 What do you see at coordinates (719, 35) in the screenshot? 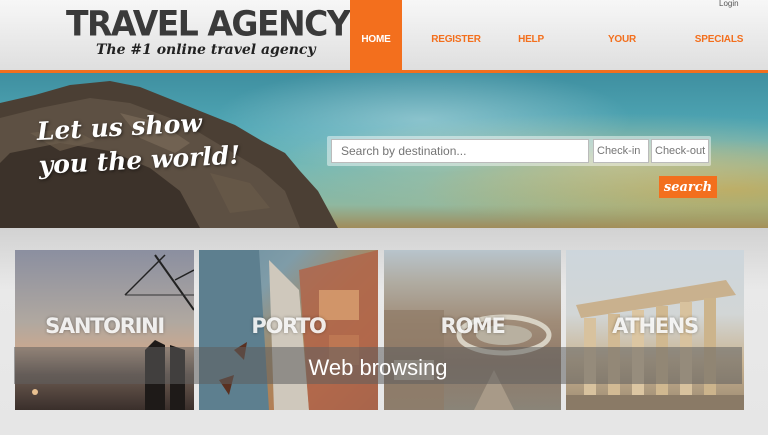
I see `nav-specials: SPECIALS` at bounding box center [719, 35].